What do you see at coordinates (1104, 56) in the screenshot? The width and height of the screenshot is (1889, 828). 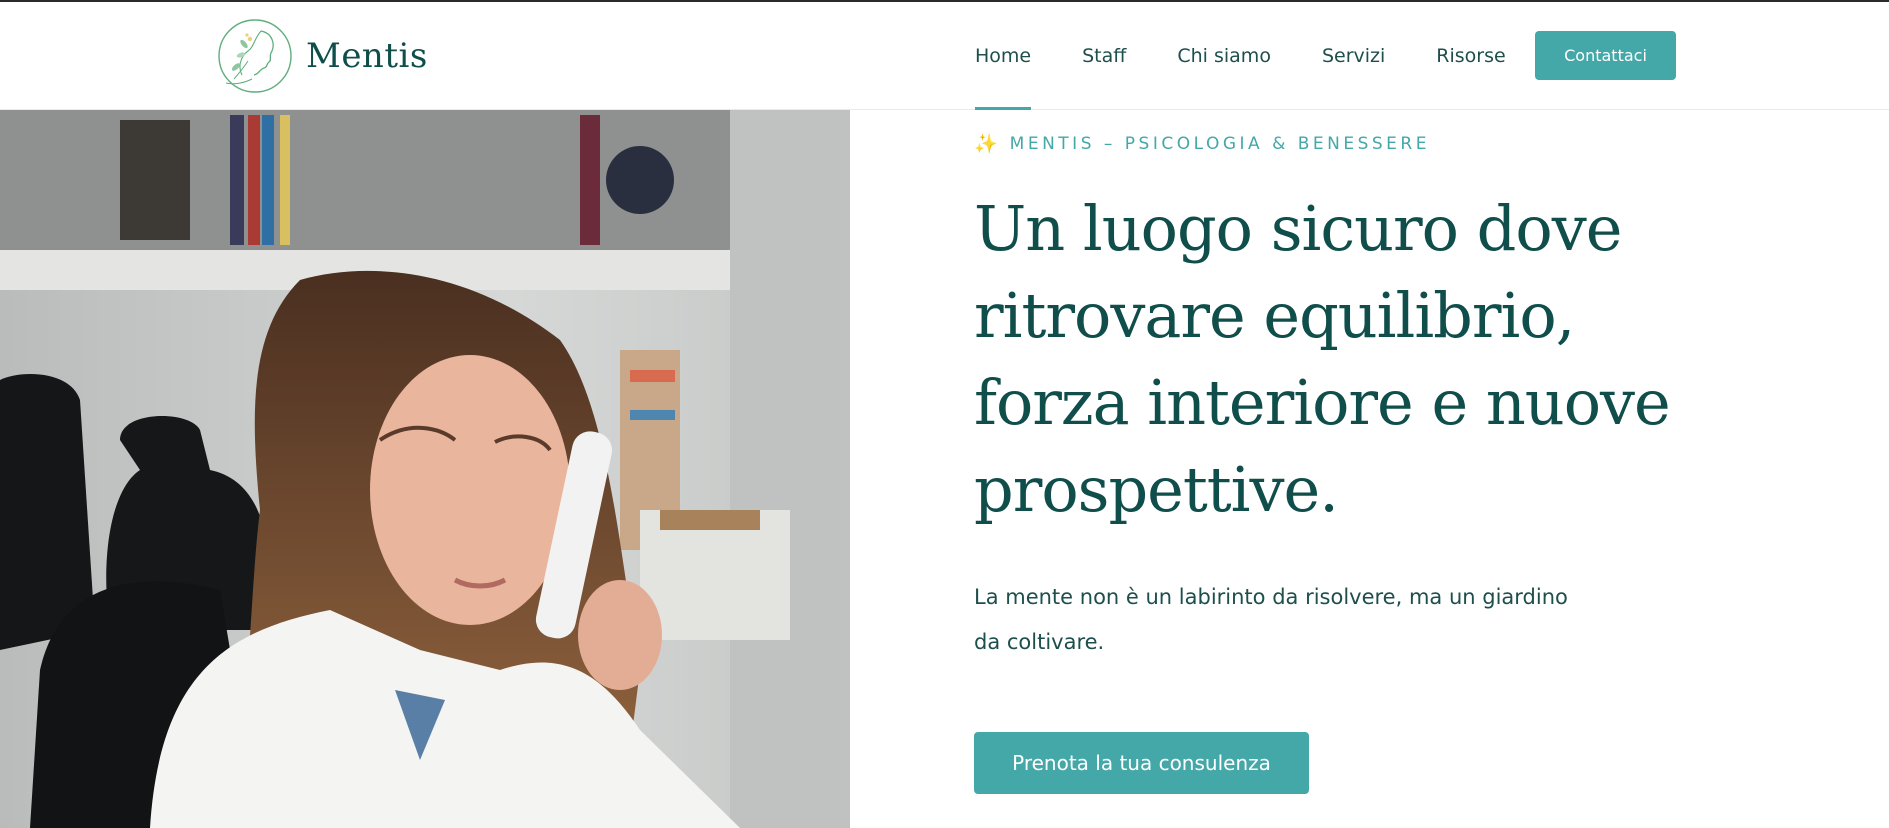 I see `nav-item-staff: Staff` at bounding box center [1104, 56].